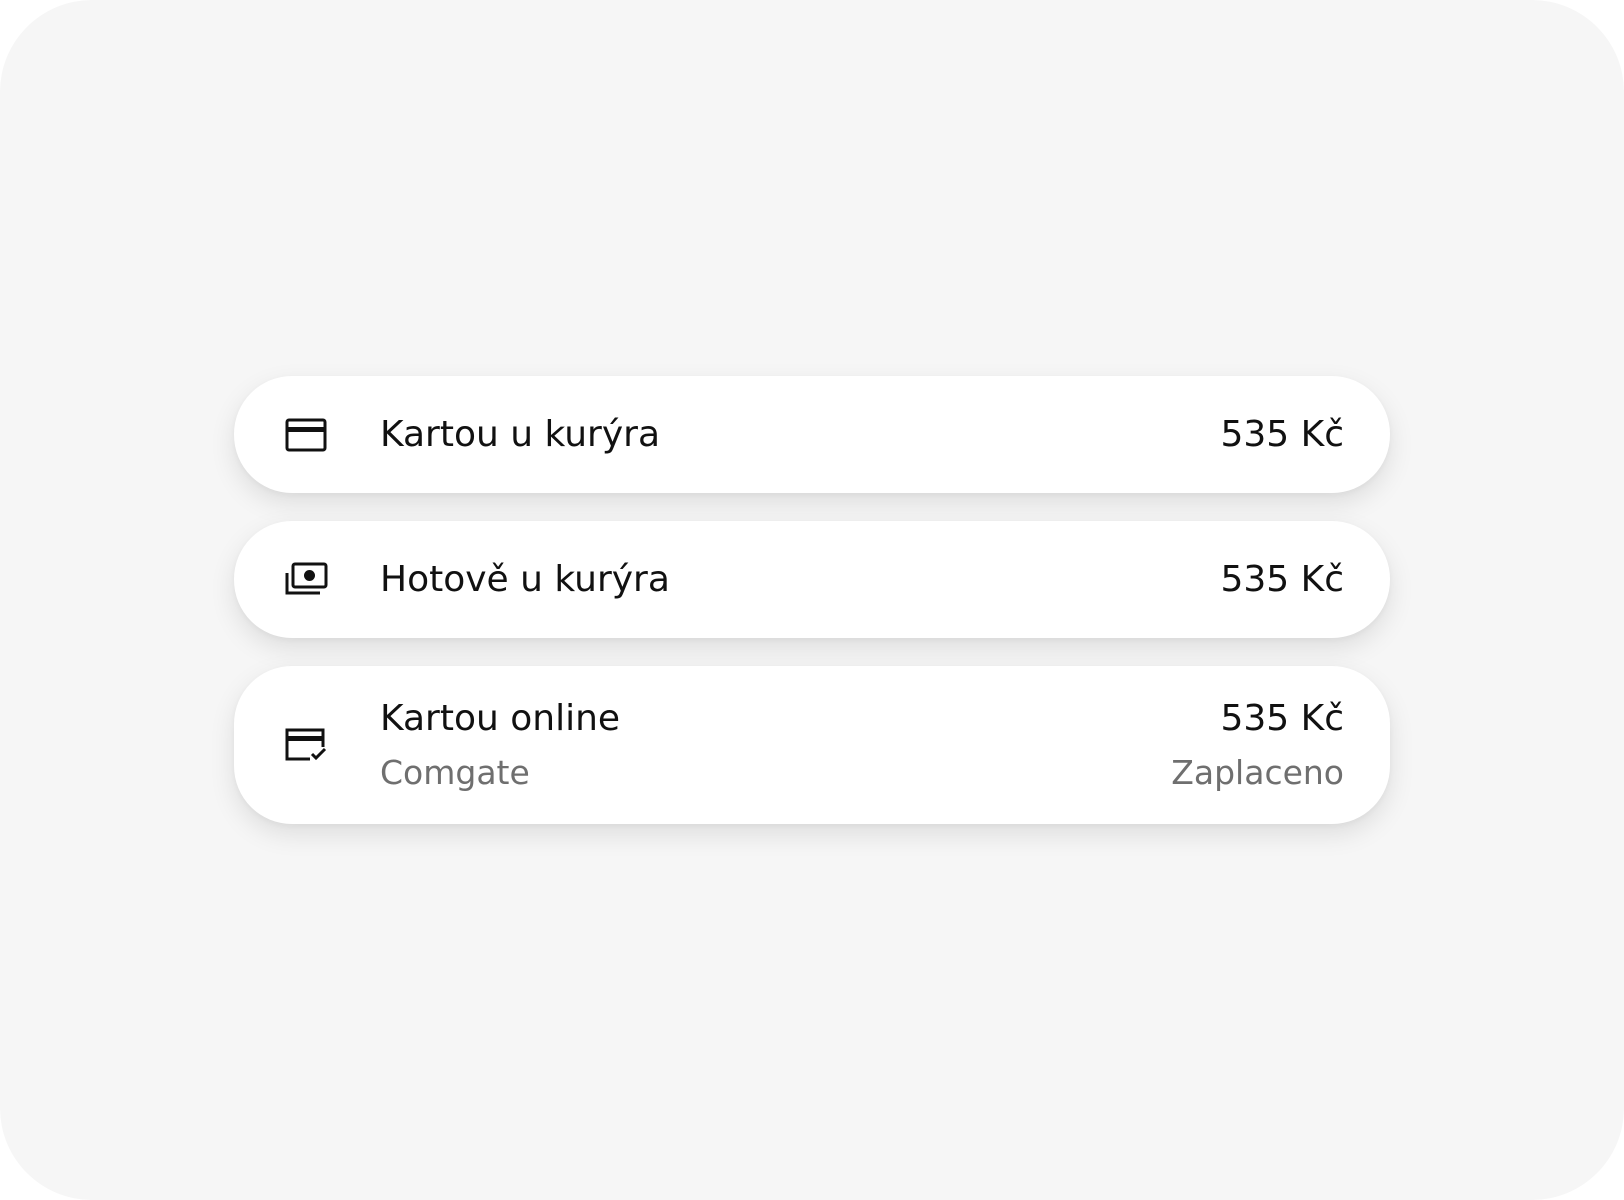 The height and width of the screenshot is (1200, 1624). I want to click on payment-option-card-courier: Kartou u kurýra 535 Kč, so click(812, 434).